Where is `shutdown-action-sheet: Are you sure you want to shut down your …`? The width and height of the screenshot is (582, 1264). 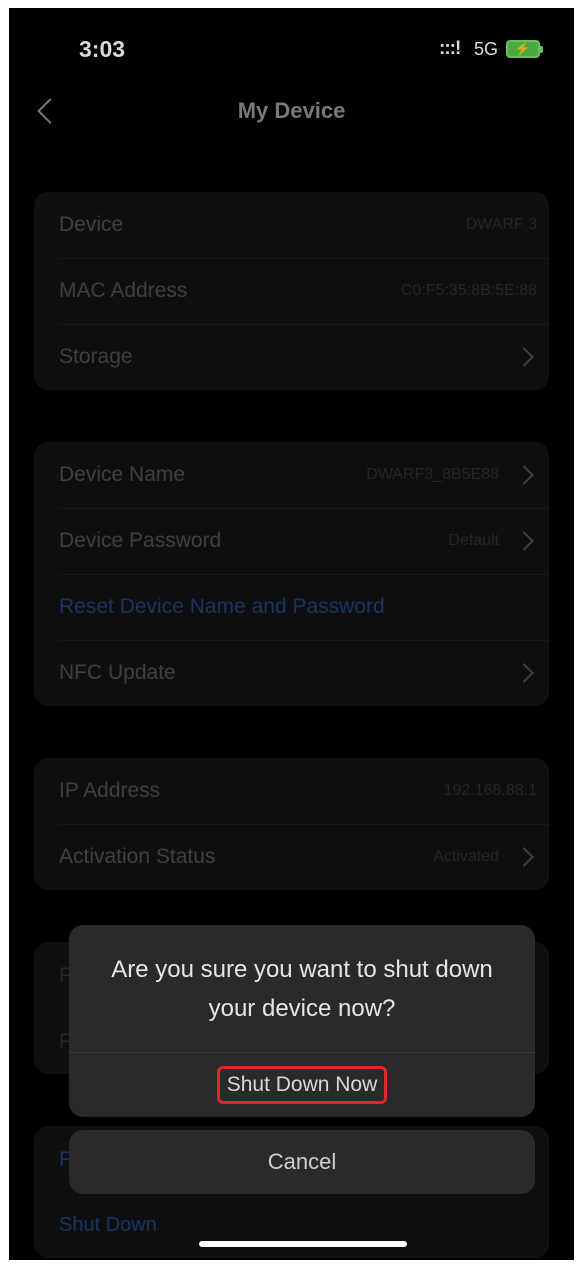 shutdown-action-sheet: Are you sure you want to shut down your … is located at coordinates (302, 1021).